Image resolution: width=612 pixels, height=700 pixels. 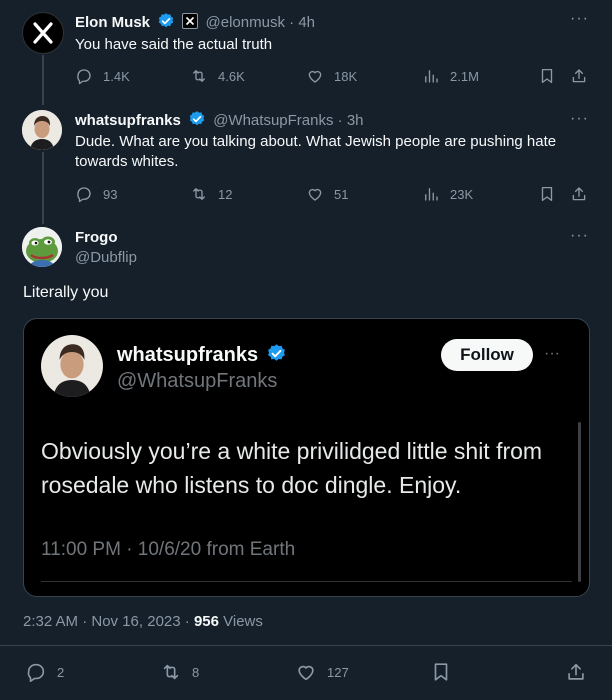 I want to click on tweet-text: Literally you, so click(x=66, y=292).